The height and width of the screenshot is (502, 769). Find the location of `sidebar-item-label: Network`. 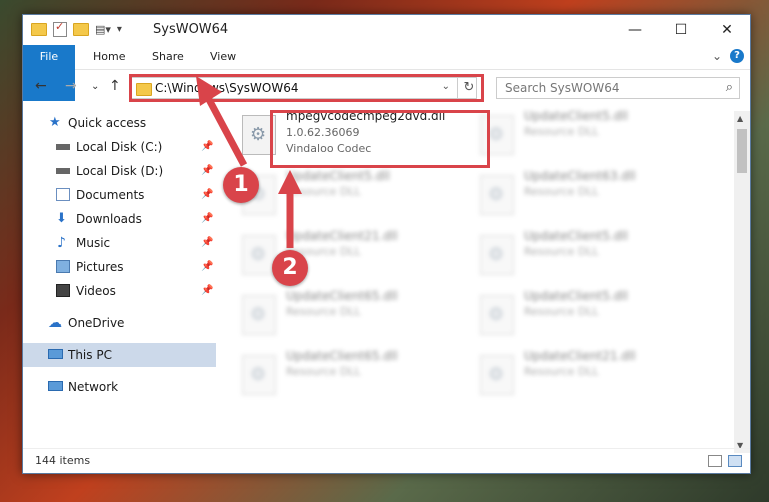

sidebar-item-label: Network is located at coordinates (93, 387).